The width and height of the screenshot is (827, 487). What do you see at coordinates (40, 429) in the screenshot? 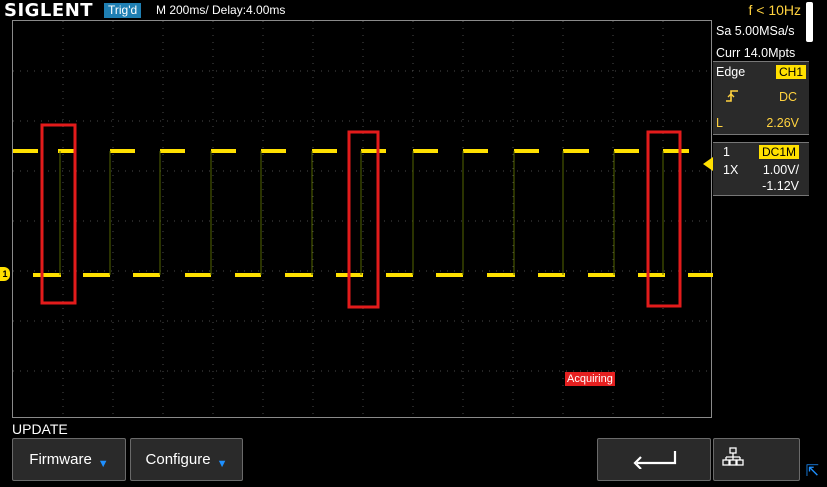
I see `menu-title: UPDATE` at bounding box center [40, 429].